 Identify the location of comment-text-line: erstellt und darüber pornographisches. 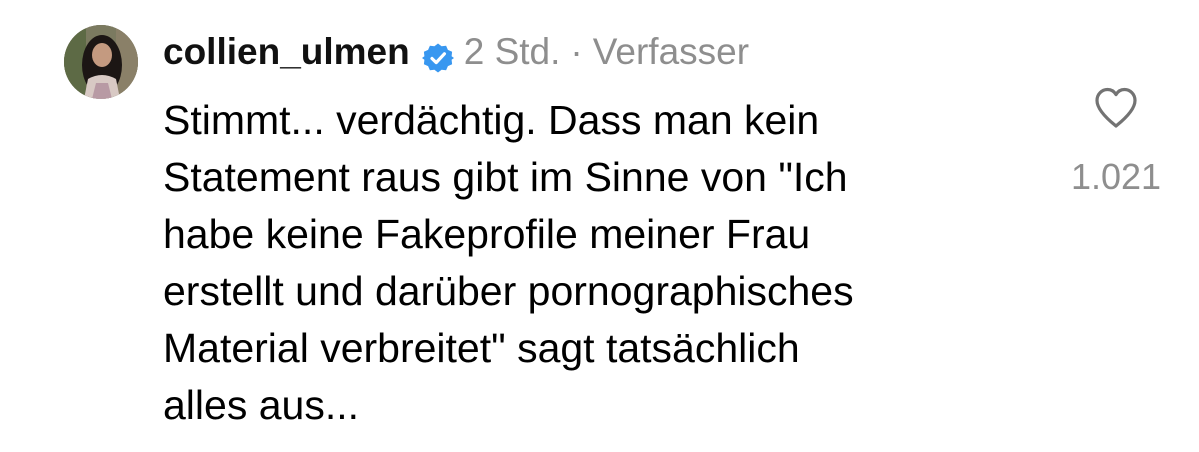
(508, 291).